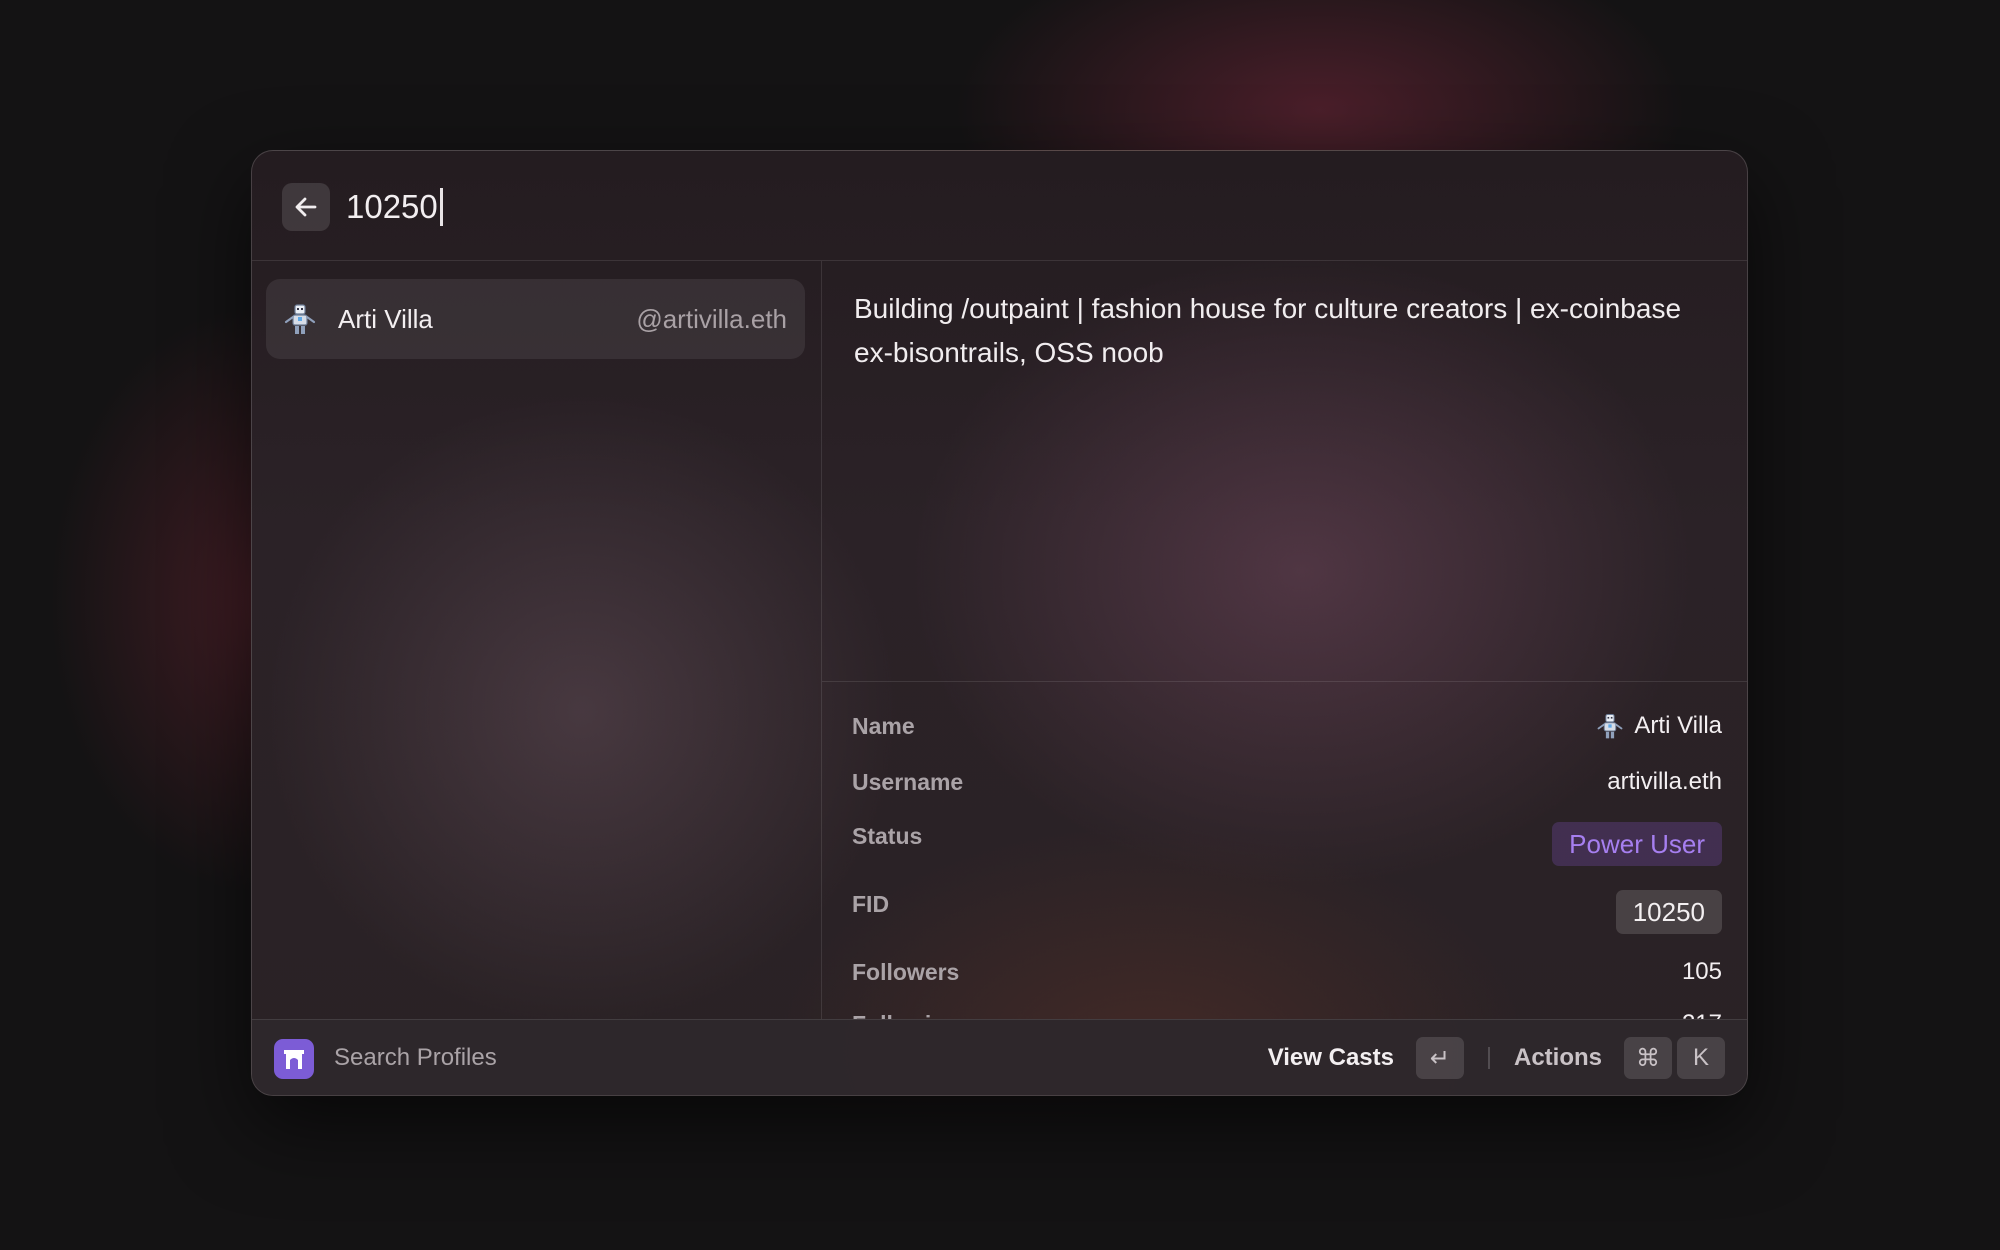 The image size is (2000, 1250). I want to click on arrow-left-icon, so click(306, 207).